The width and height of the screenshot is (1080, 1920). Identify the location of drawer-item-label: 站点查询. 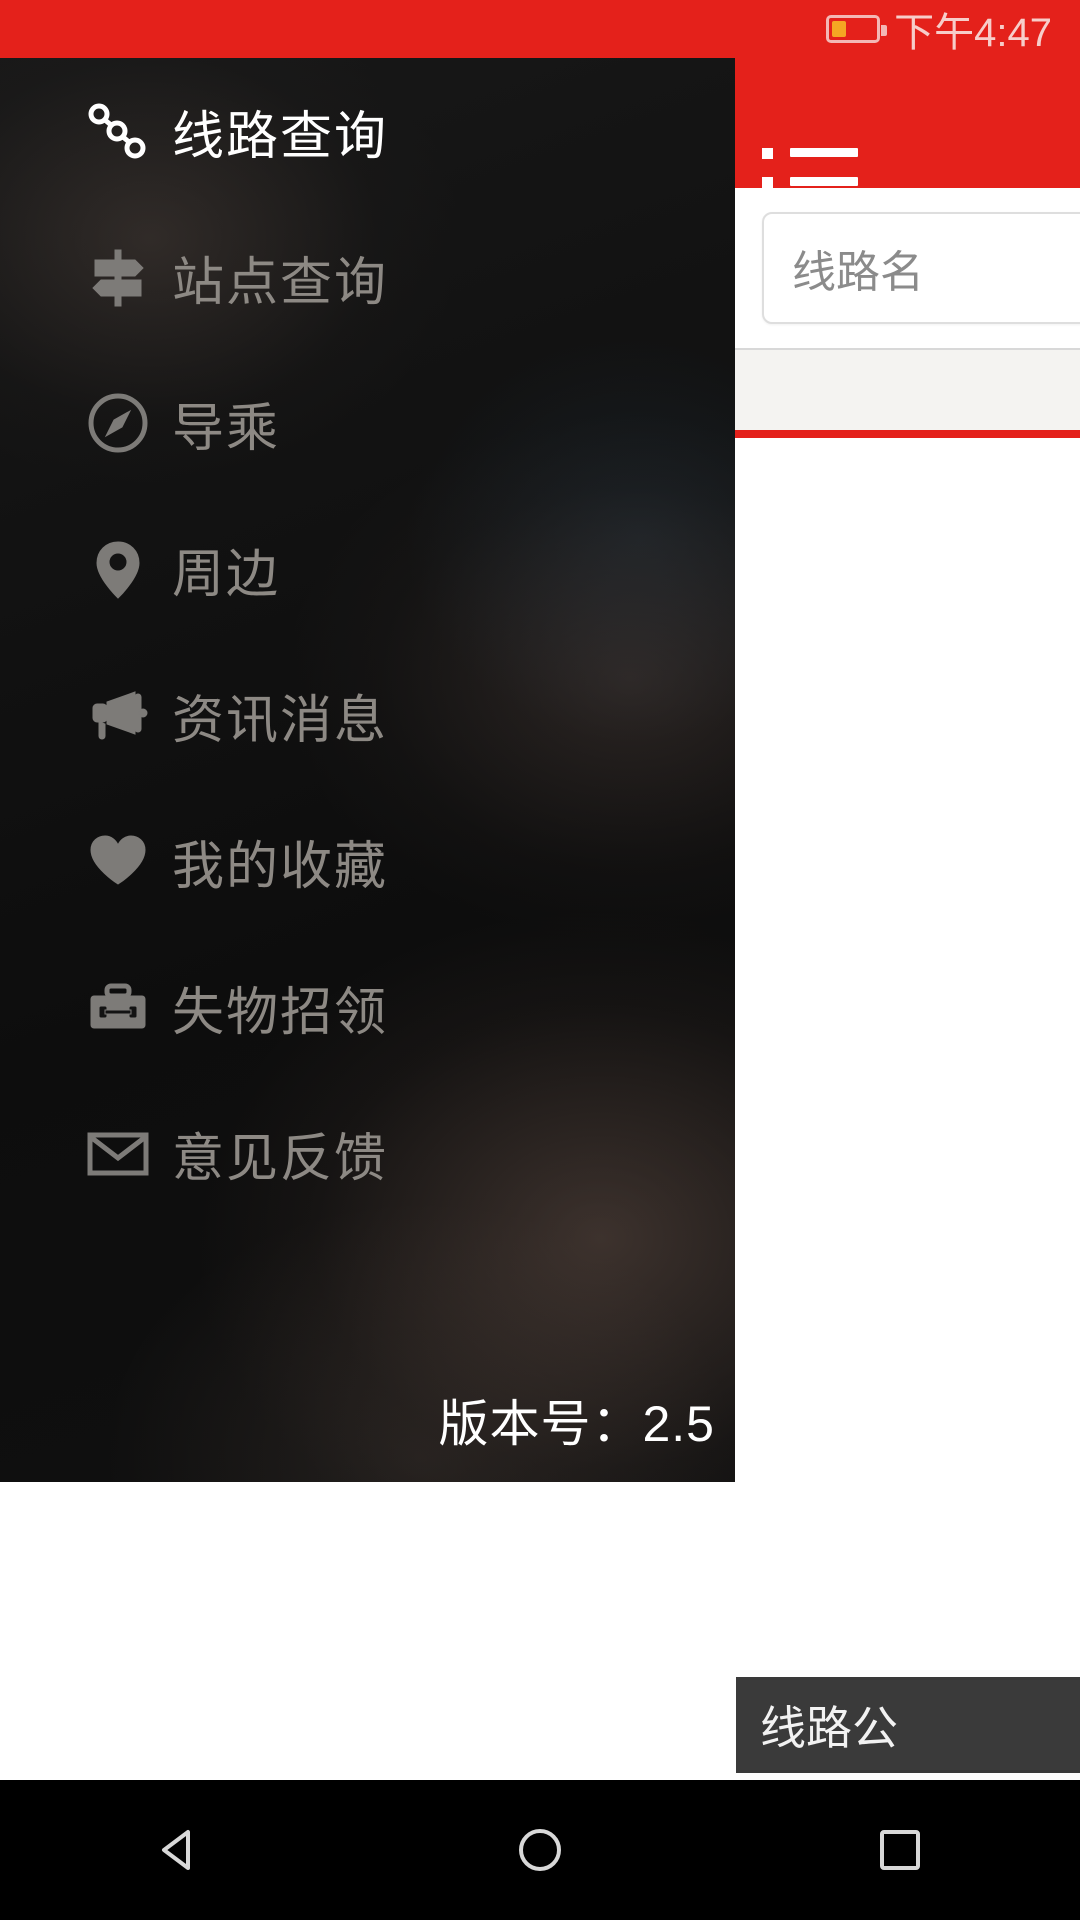
(280, 282).